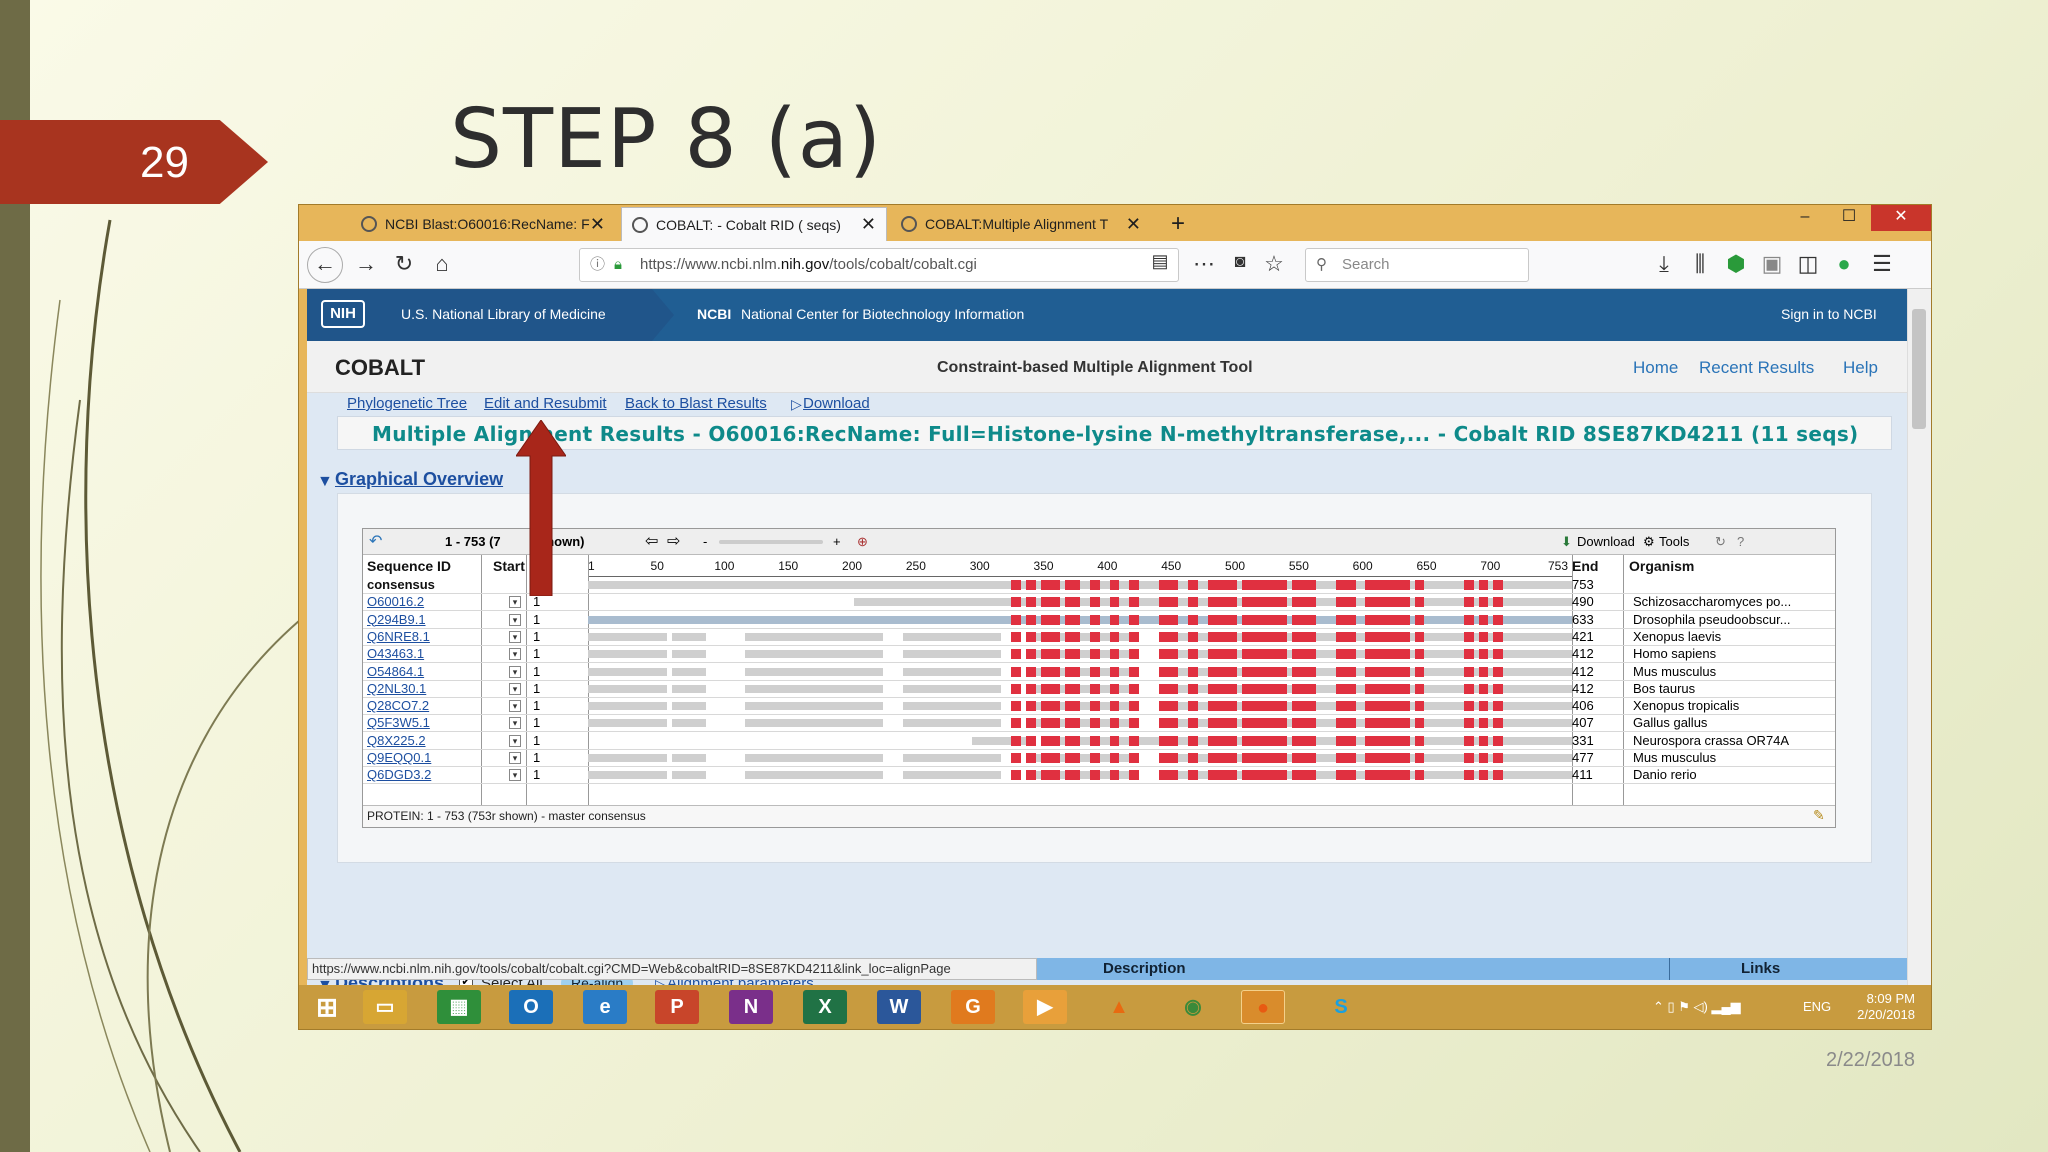 This screenshot has height=1152, width=2048. Describe the element at coordinates (404, 264) in the screenshot. I see `reload-button: ↻` at that location.